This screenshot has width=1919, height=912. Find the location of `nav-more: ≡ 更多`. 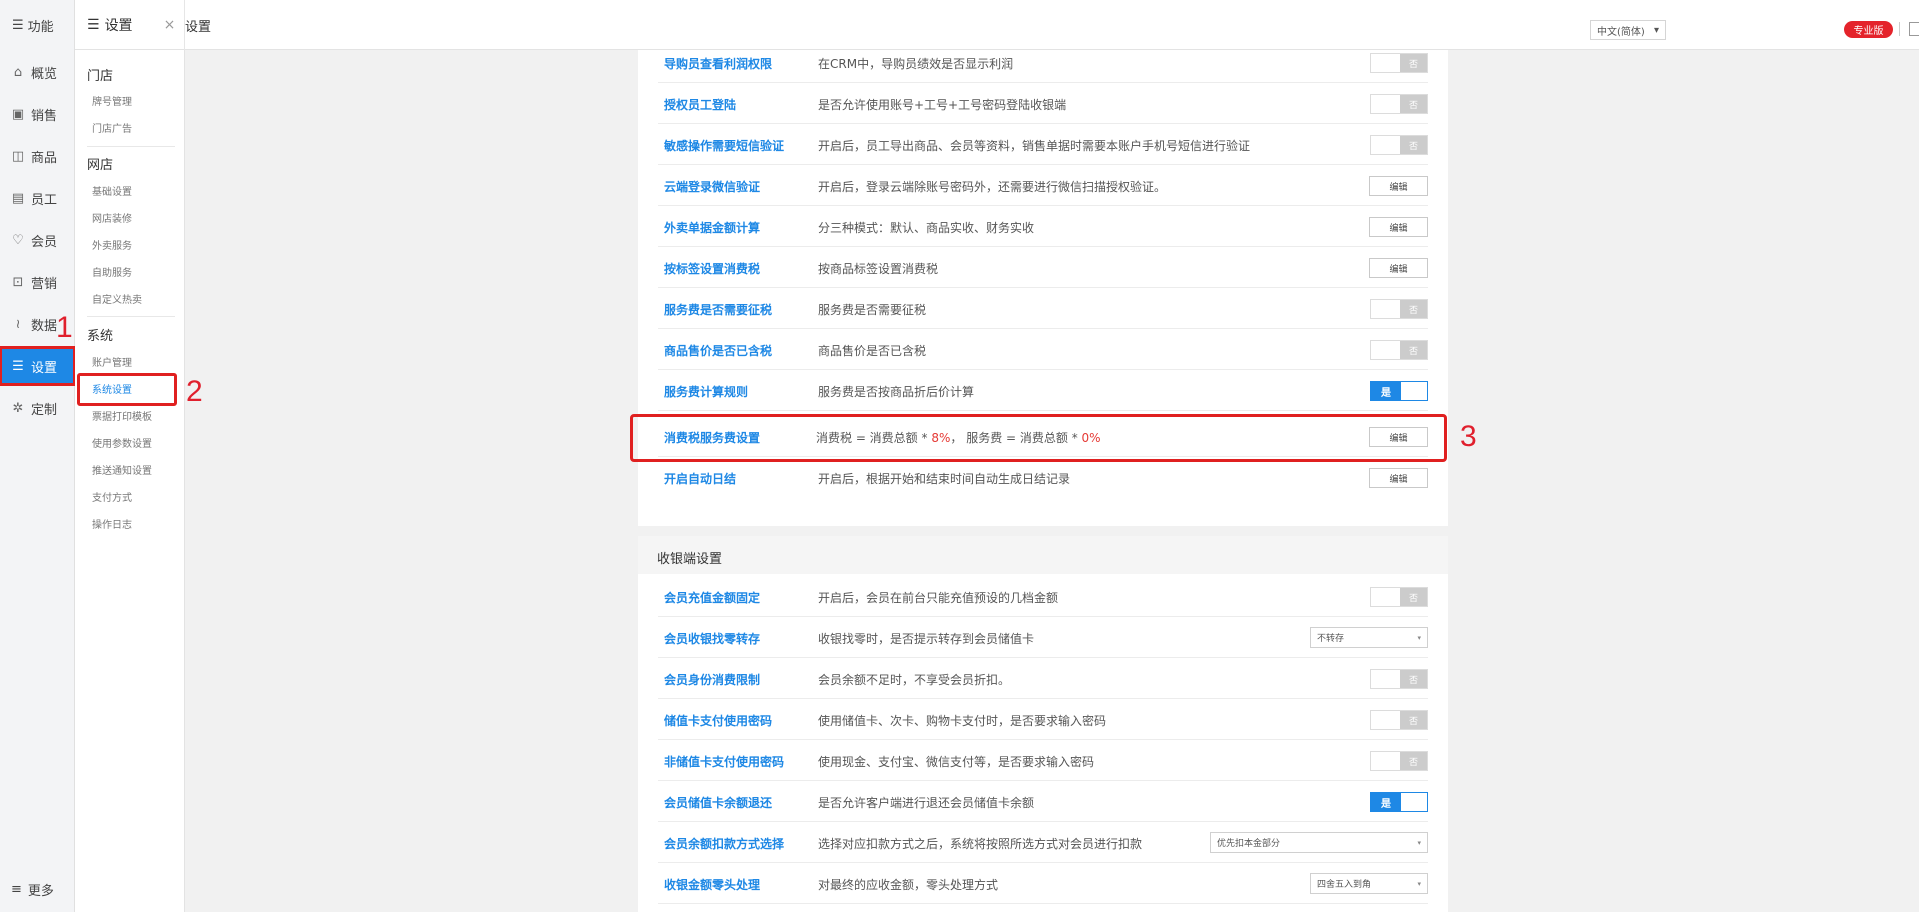

nav-more: ≡ 更多 is located at coordinates (37, 889).